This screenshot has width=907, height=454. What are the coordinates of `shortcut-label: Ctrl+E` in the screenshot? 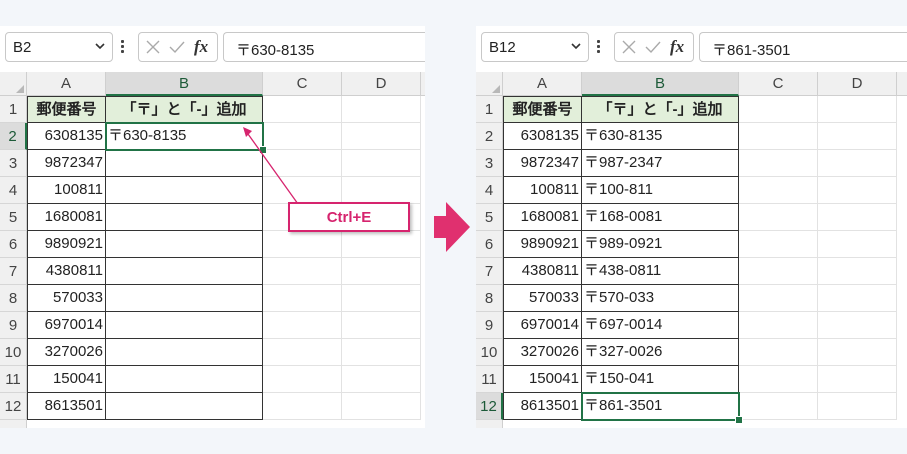 It's located at (349, 217).